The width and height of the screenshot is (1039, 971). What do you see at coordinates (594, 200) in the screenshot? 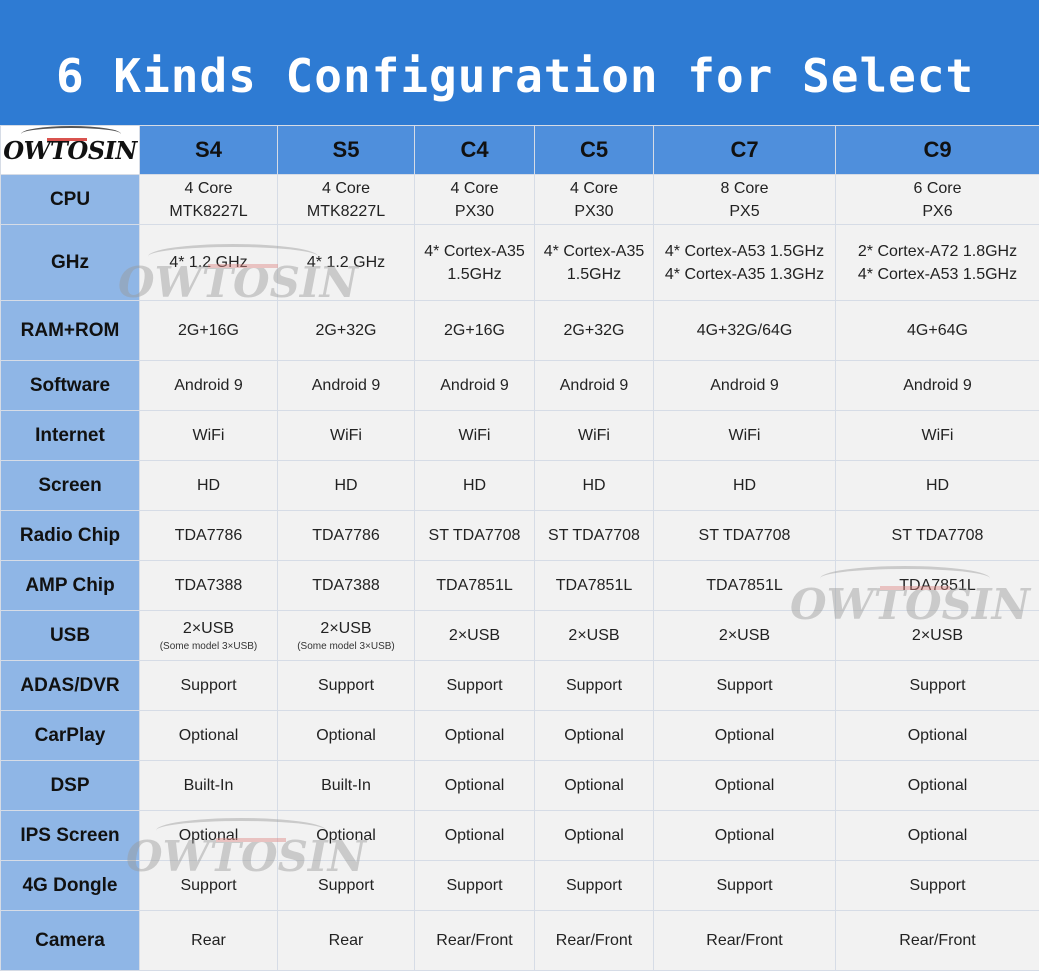
I see `table-cell: 4 CorePX30` at bounding box center [594, 200].